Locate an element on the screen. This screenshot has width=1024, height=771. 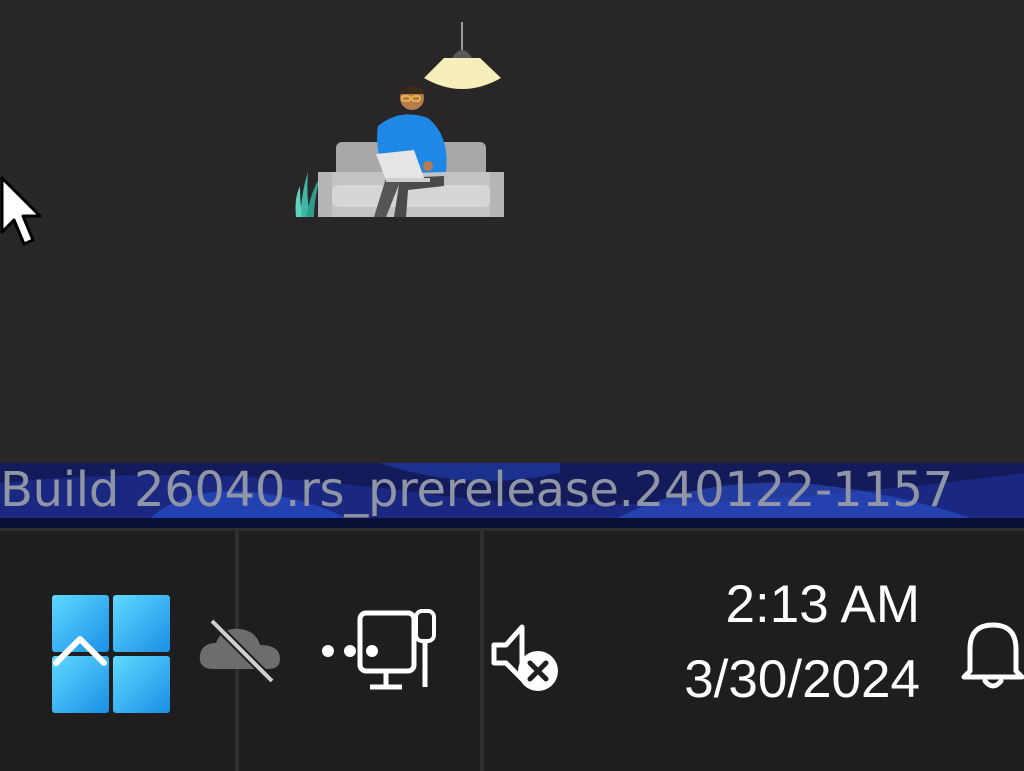
person-on-sofa-illustration is located at coordinates (399, 119).